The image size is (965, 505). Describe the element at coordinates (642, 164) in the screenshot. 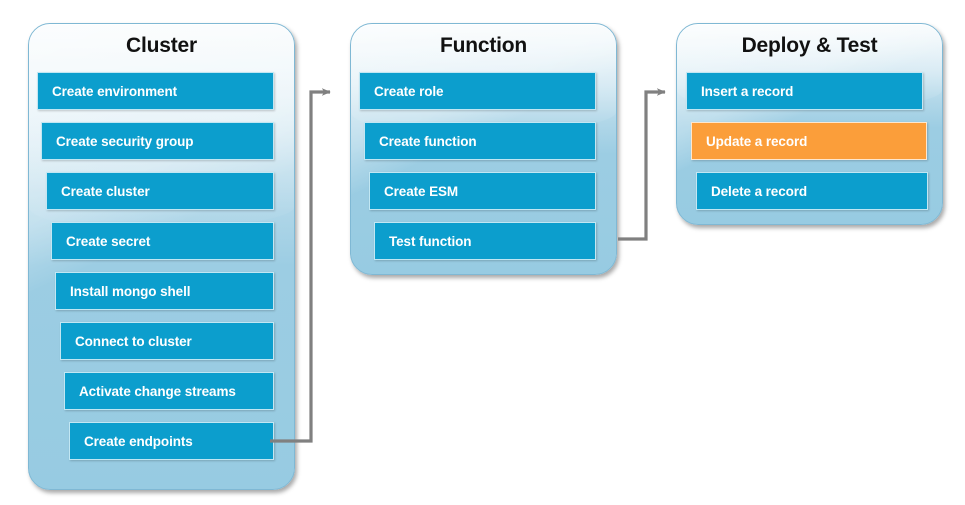

I see `arrow-function-to-deploy-test` at that location.